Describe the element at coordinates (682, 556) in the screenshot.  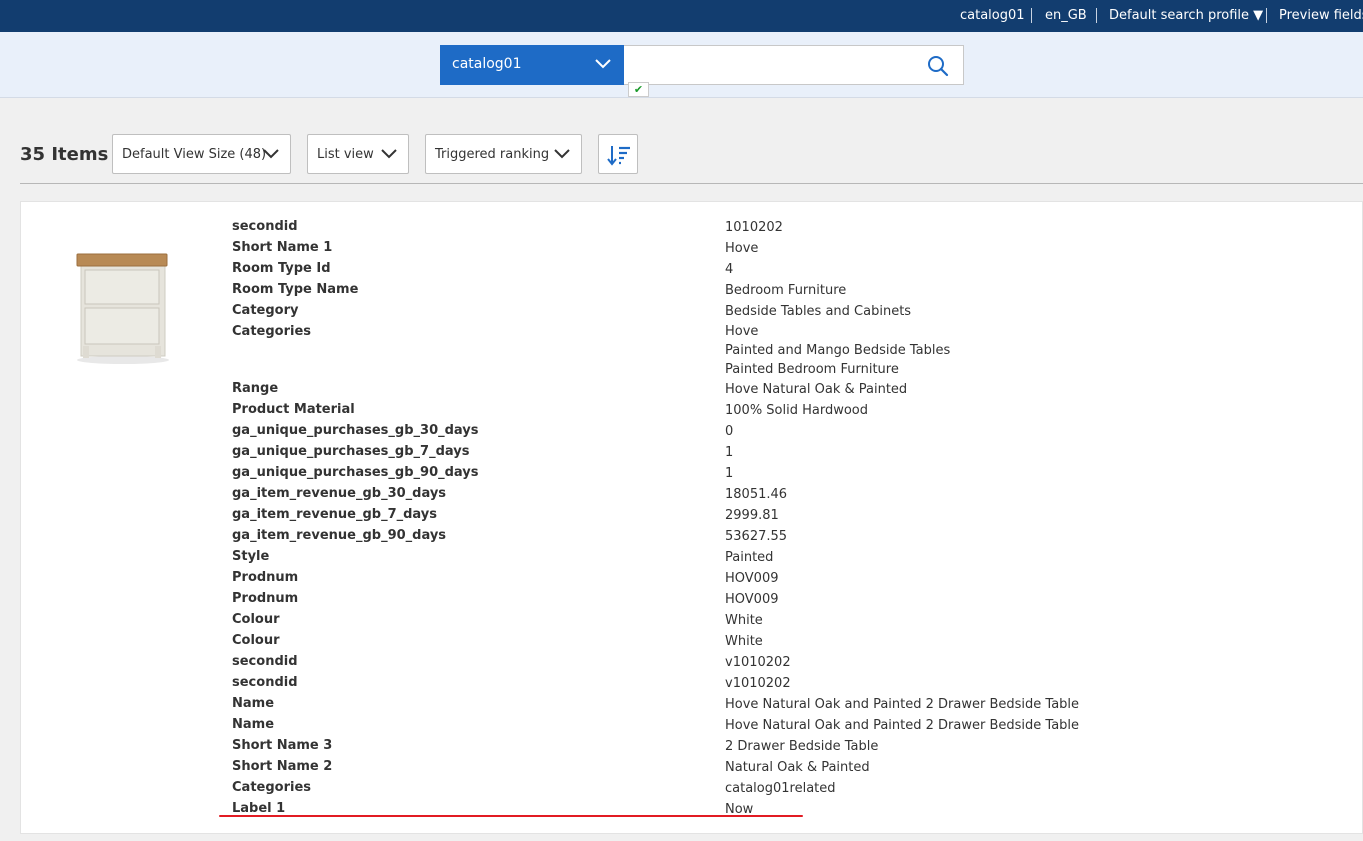
I see `attribute-row: Style Painted` at that location.